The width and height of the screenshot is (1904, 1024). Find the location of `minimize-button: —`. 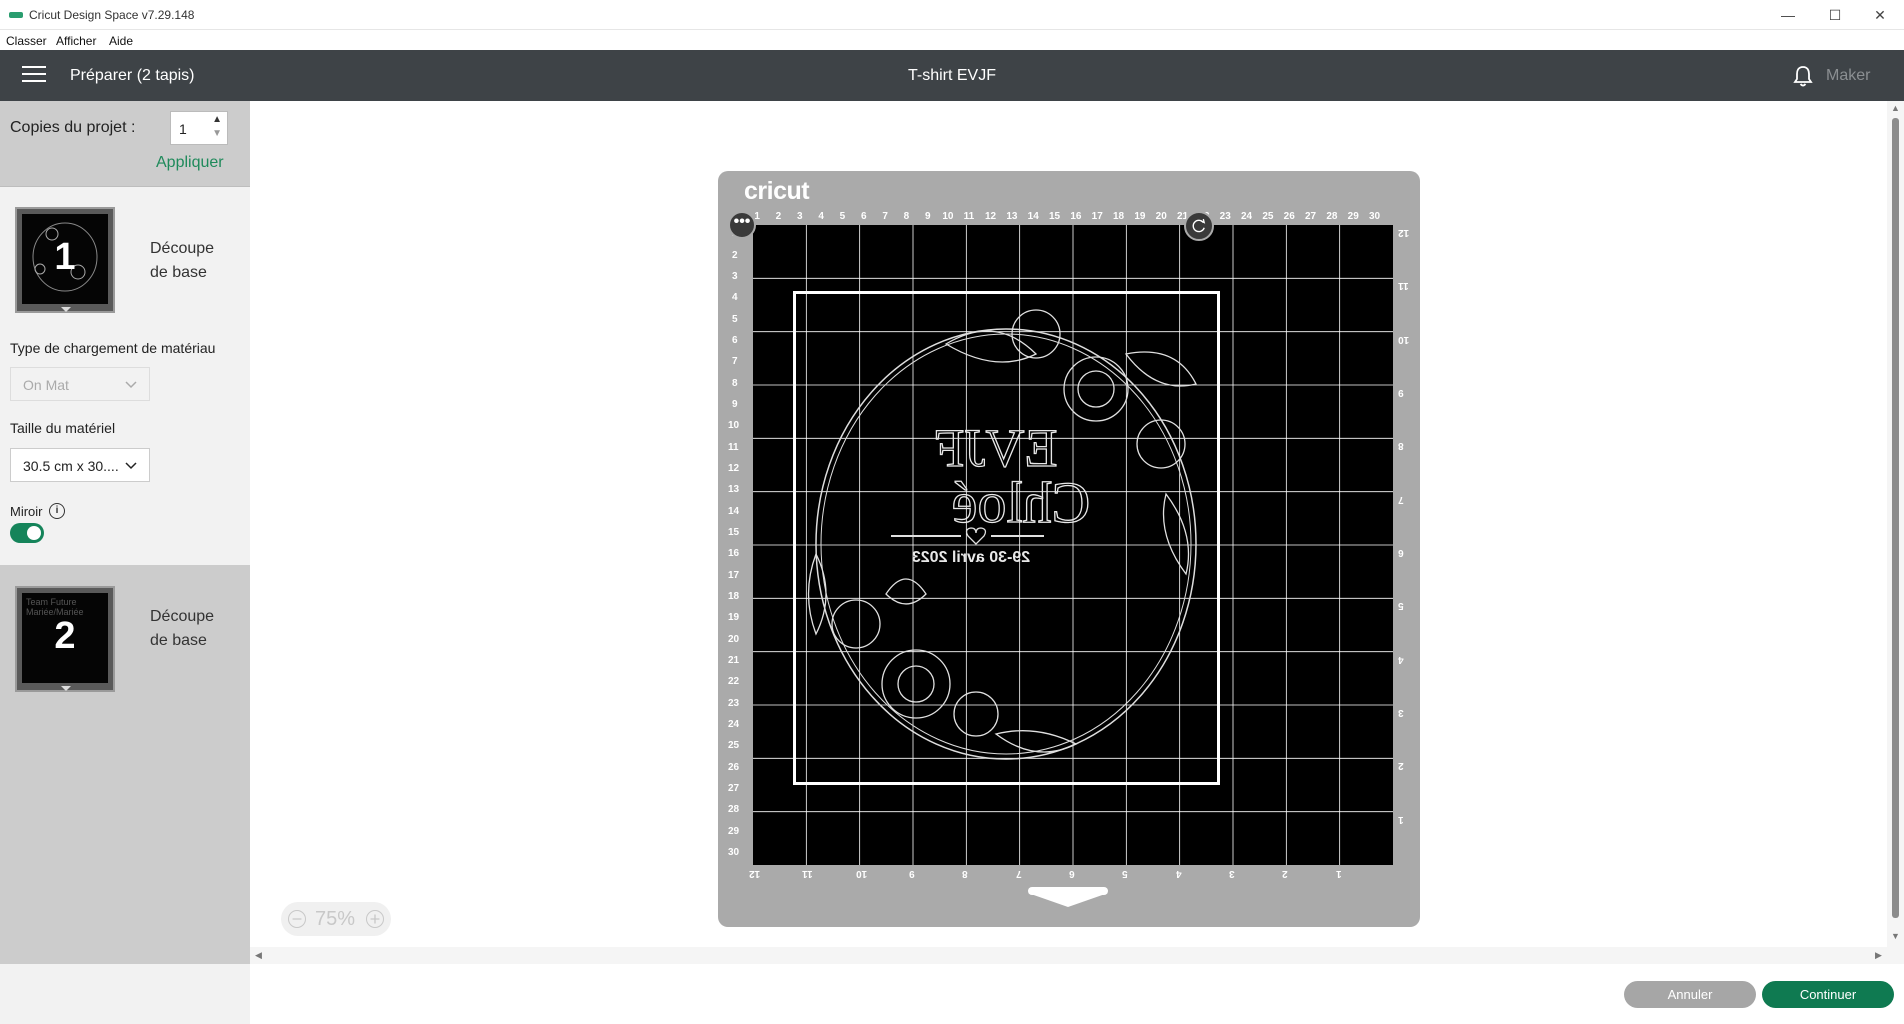

minimize-button: — is located at coordinates (1788, 15).